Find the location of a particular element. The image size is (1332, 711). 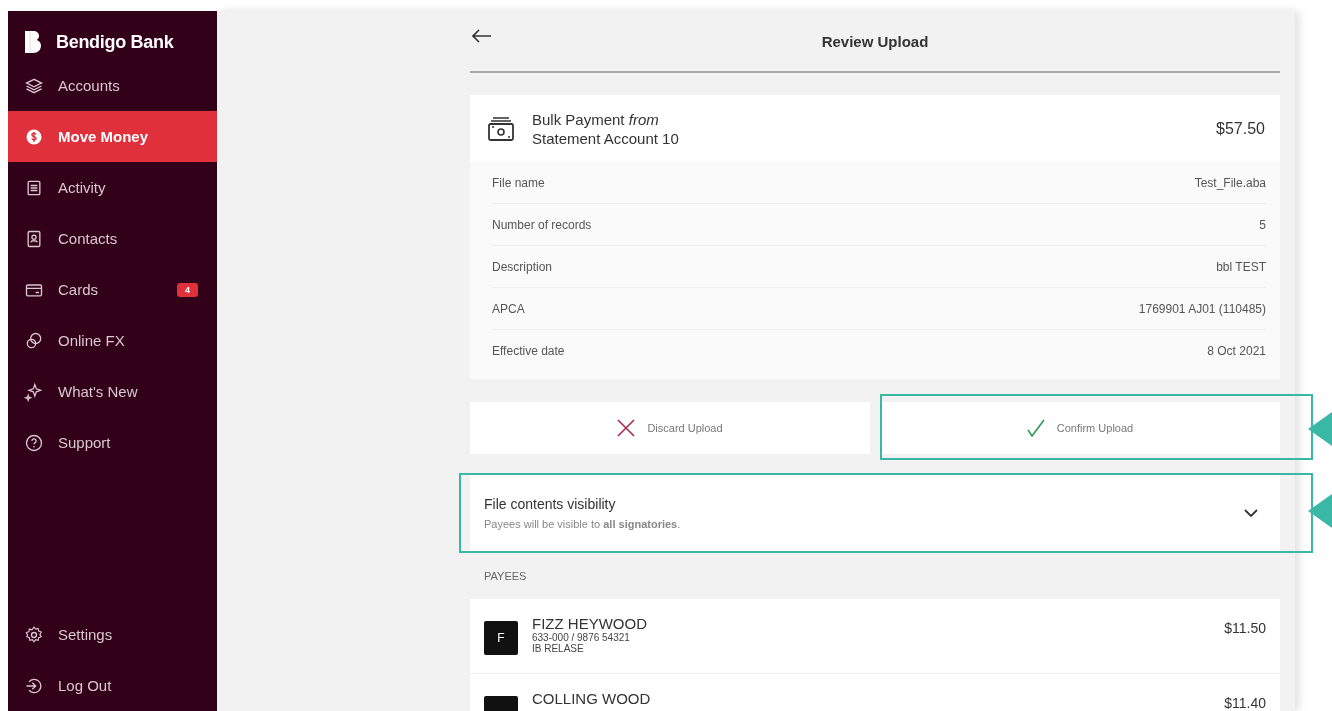

total-amount: $57.50 is located at coordinates (1240, 128).